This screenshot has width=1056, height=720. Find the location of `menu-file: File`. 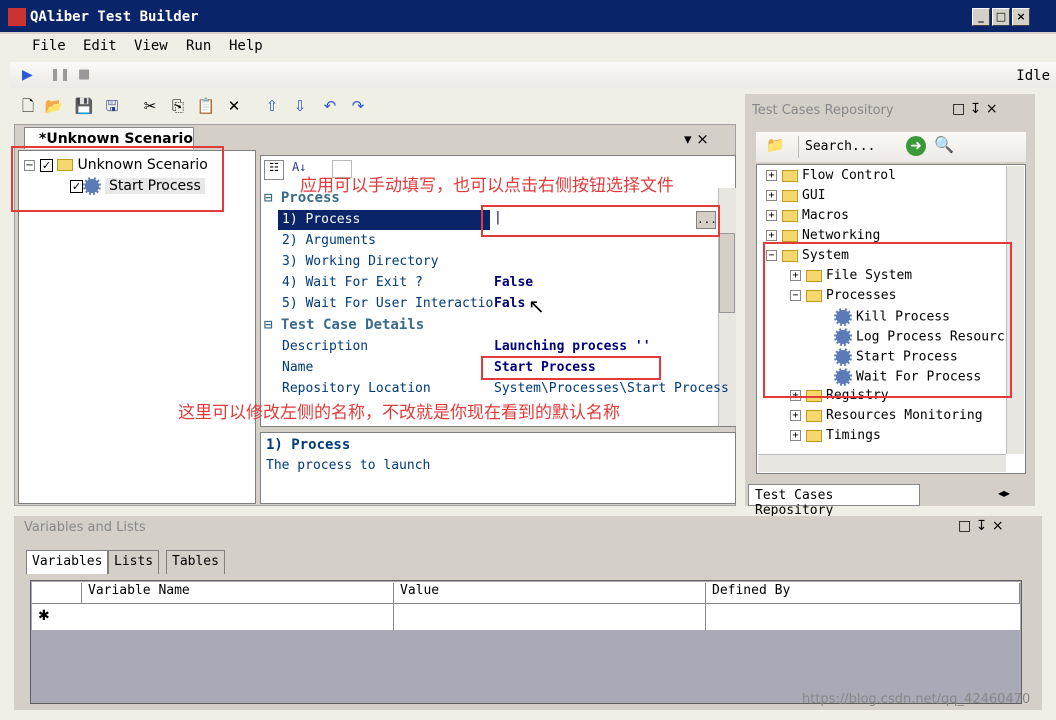

menu-file: File is located at coordinates (49, 46).